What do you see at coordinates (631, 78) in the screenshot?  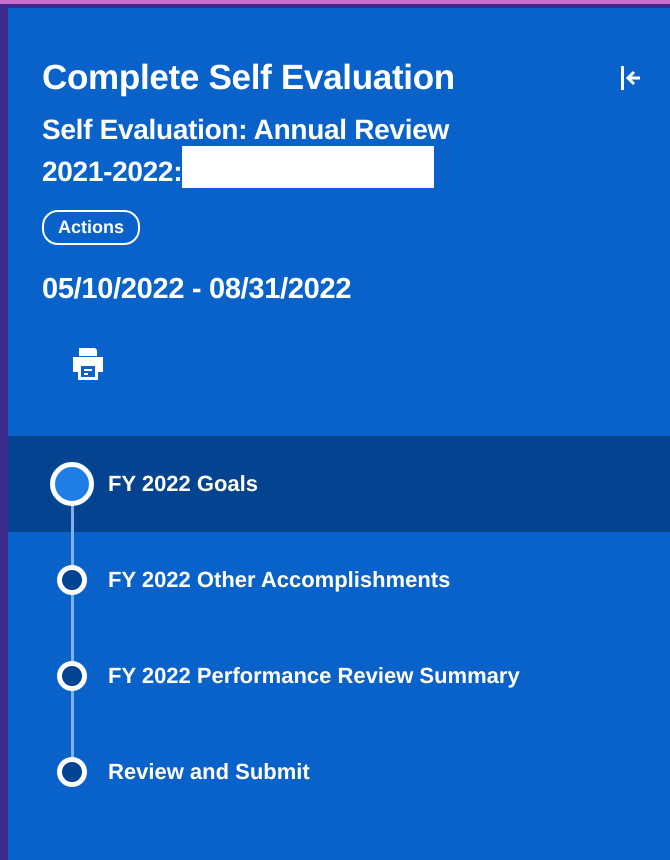 I see `collapse-icon` at bounding box center [631, 78].